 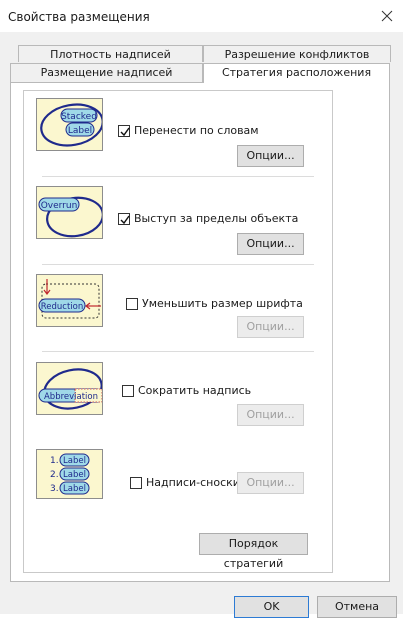 I want to click on abbreviation-checkbox-row: Сократить надпись, so click(x=186, y=390).